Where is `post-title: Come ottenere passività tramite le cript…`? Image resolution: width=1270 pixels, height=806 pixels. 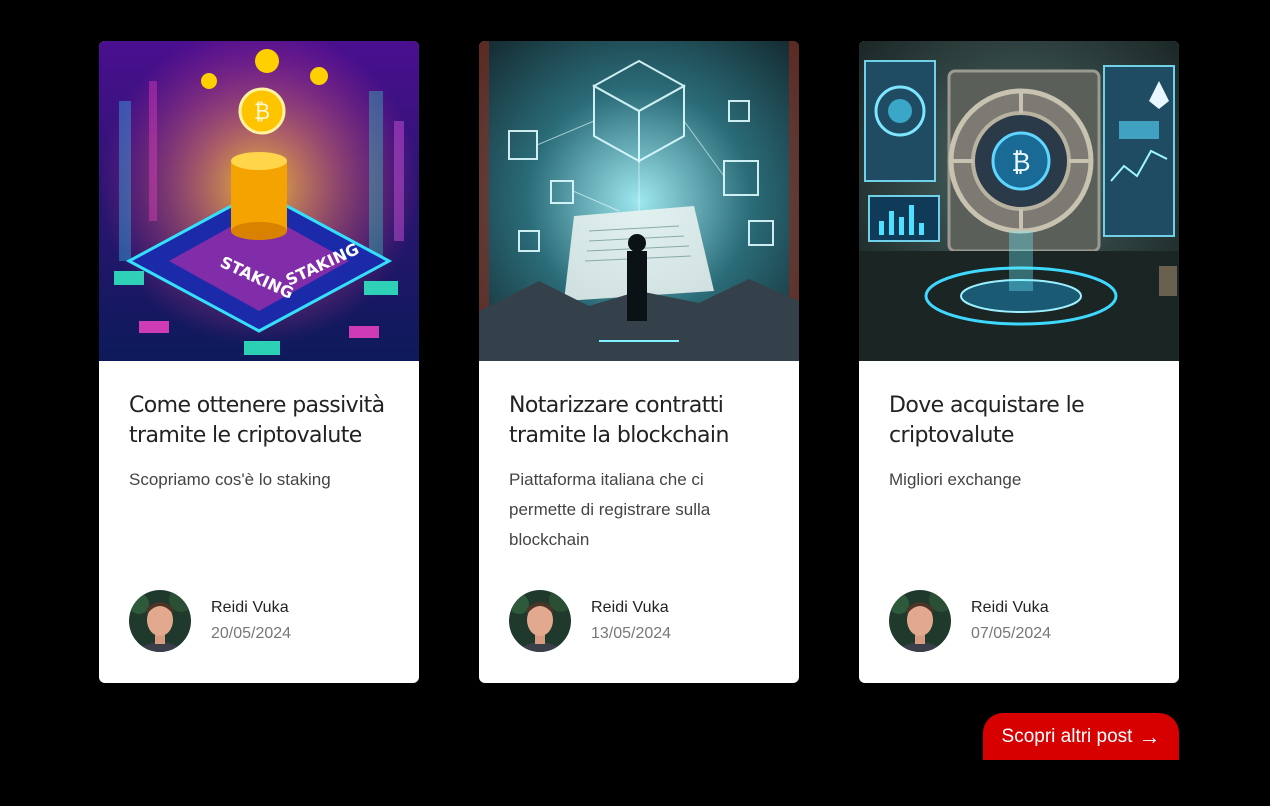
post-title: Come ottenere passività tramite le cript… is located at coordinates (259, 421).